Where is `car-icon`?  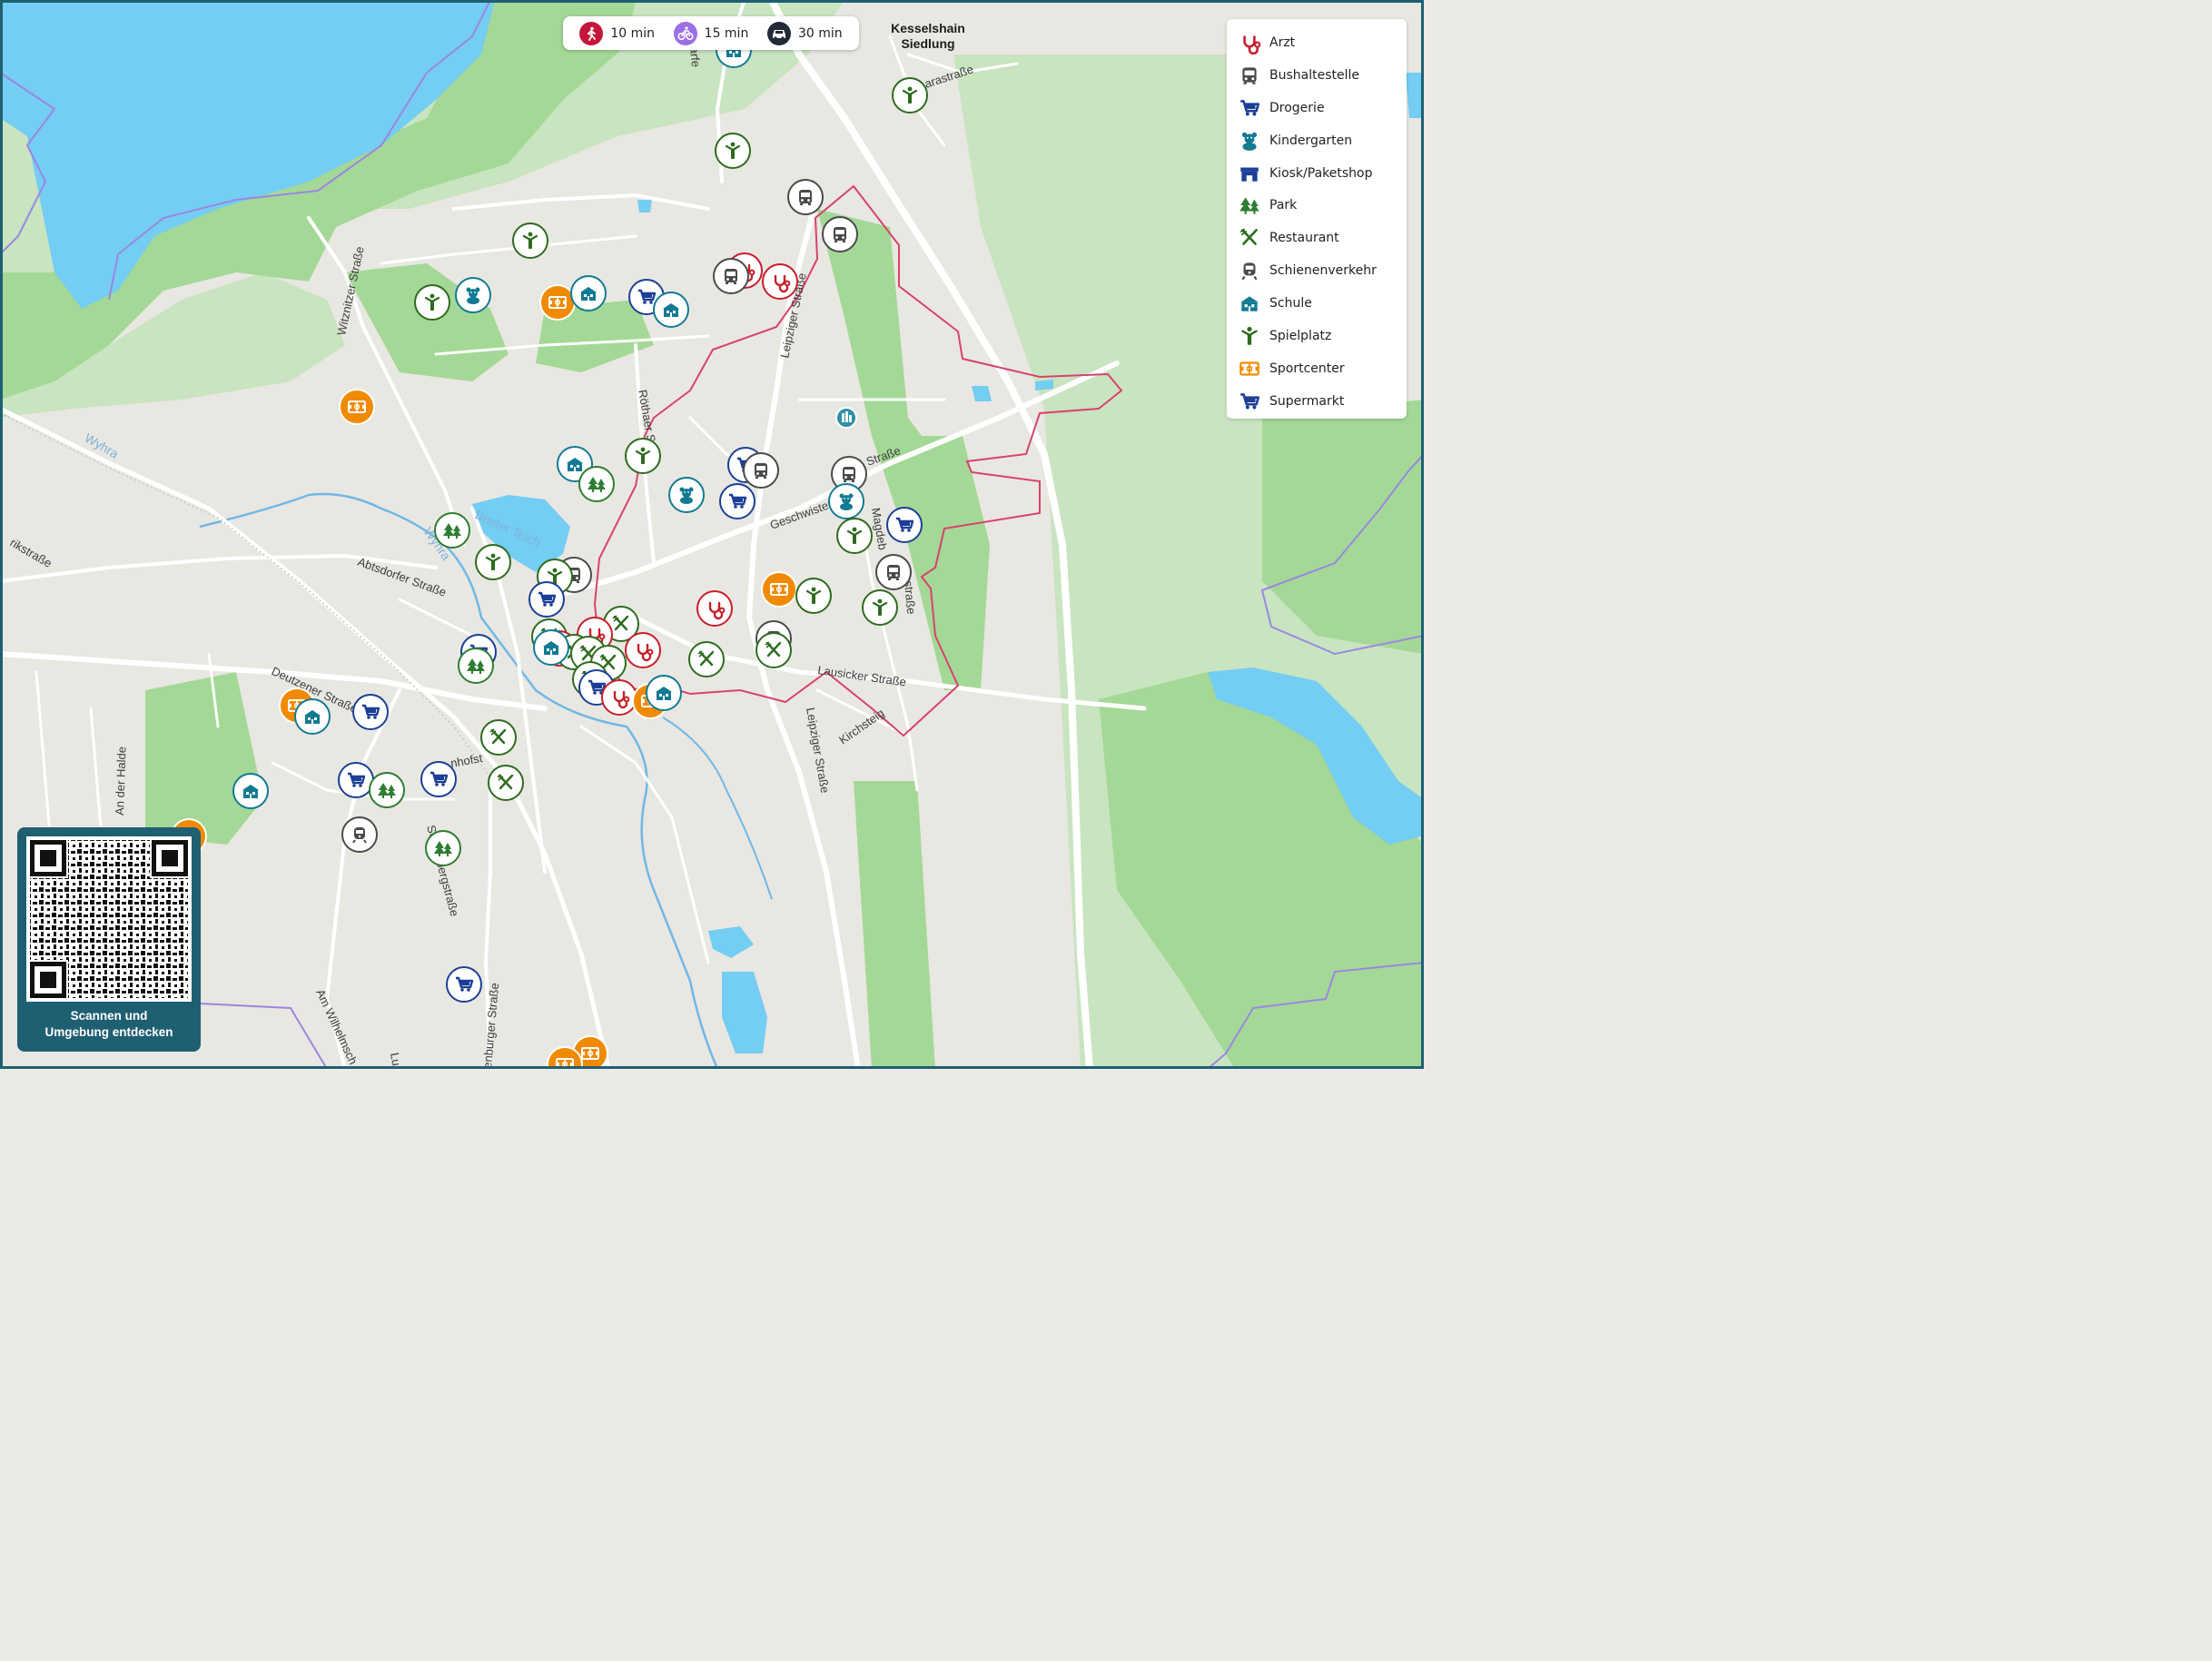 car-icon is located at coordinates (779, 33).